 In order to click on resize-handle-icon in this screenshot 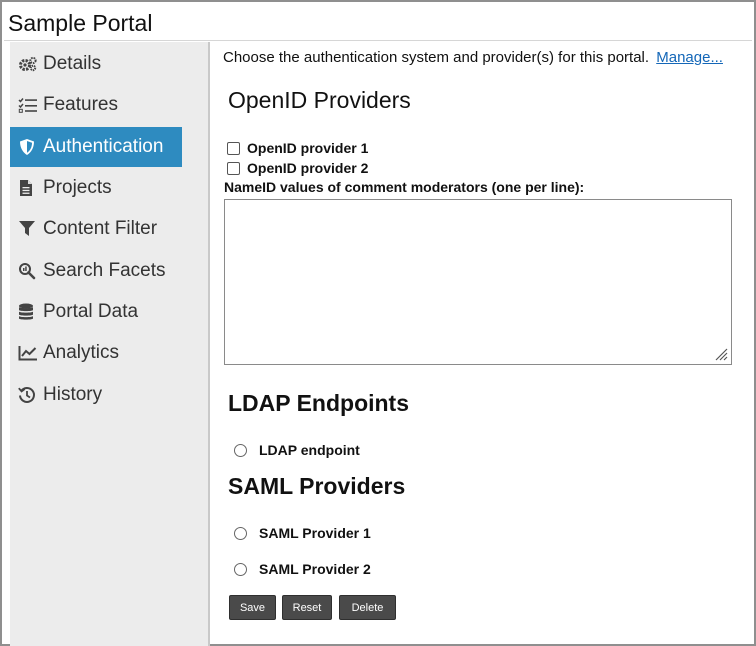, I will do `click(721, 354)`.